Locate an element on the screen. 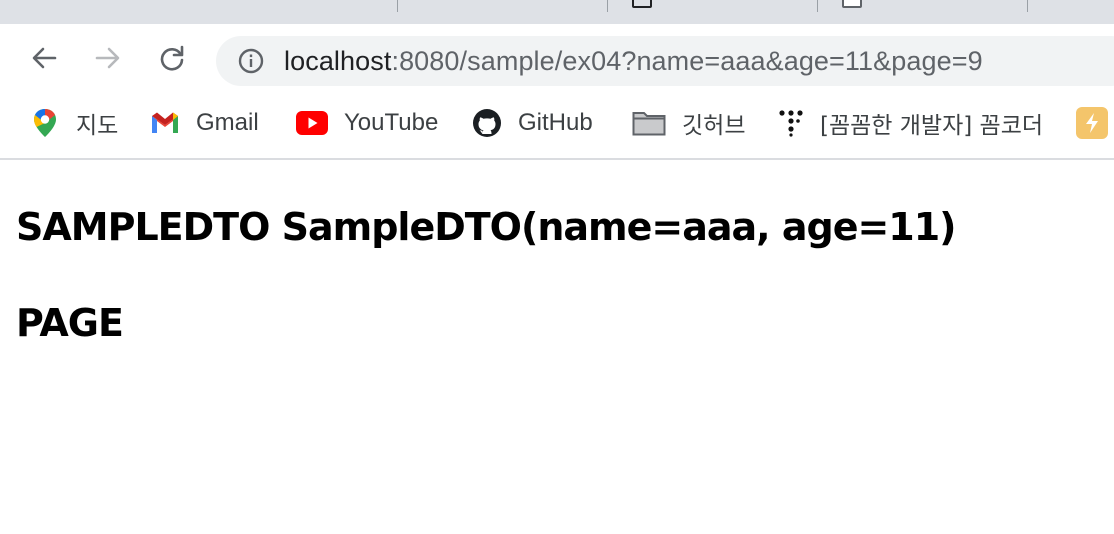 The image size is (1114, 534). url-host: localhost is located at coordinates (338, 61).